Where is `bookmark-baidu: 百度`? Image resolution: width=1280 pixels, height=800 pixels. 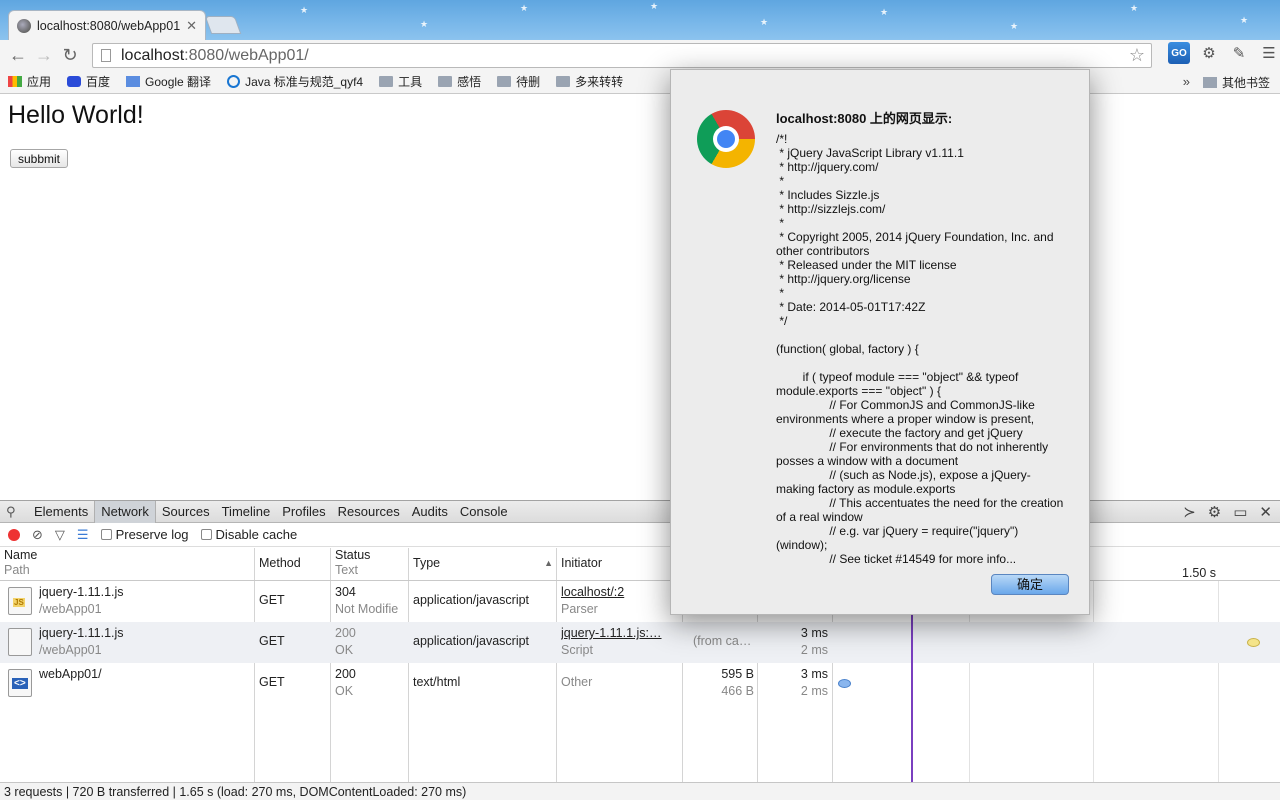 bookmark-baidu: 百度 is located at coordinates (88, 81).